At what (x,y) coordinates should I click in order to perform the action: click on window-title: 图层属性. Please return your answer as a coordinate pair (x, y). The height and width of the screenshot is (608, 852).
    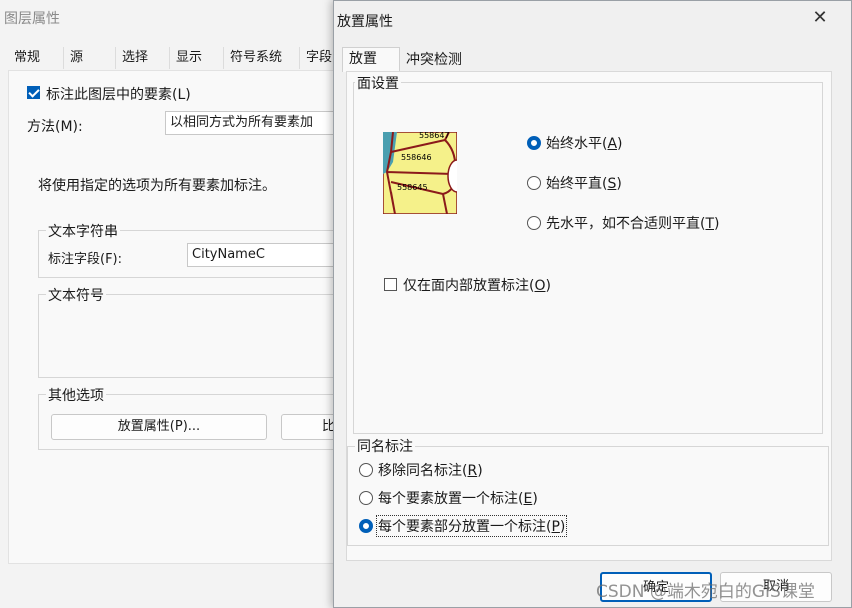
    Looking at the image, I should click on (32, 19).